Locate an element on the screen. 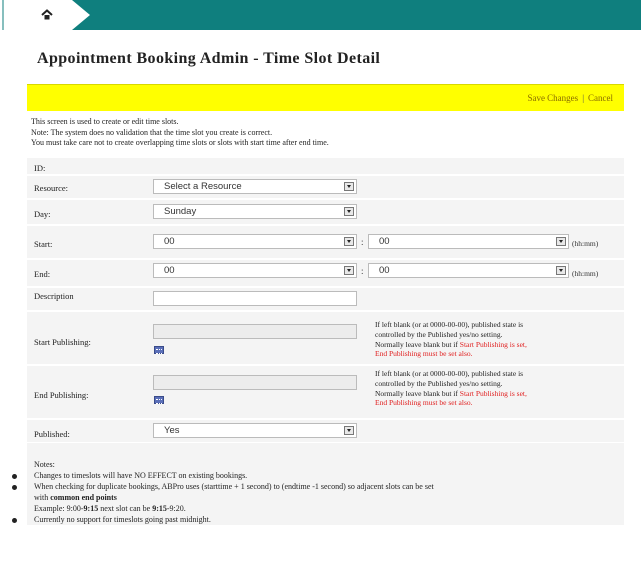 The width and height of the screenshot is (641, 566). day-select: Sunday is located at coordinates (255, 211).